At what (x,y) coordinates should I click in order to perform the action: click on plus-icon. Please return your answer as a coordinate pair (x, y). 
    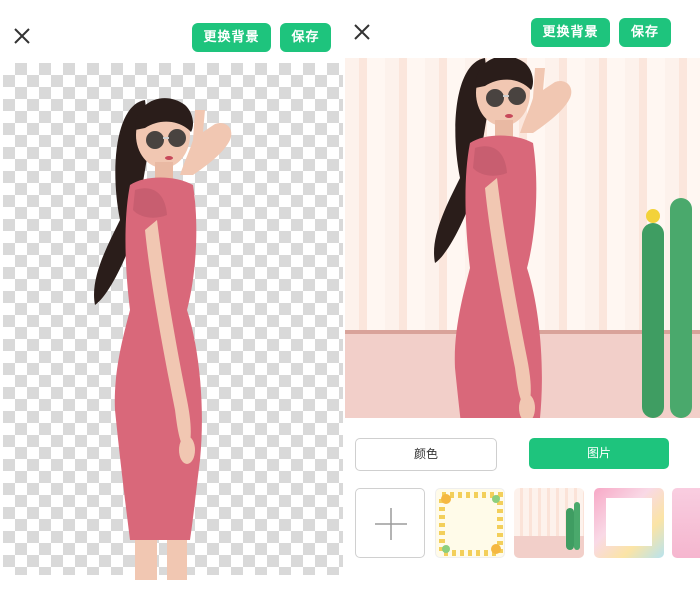
    Looking at the image, I should click on (391, 524).